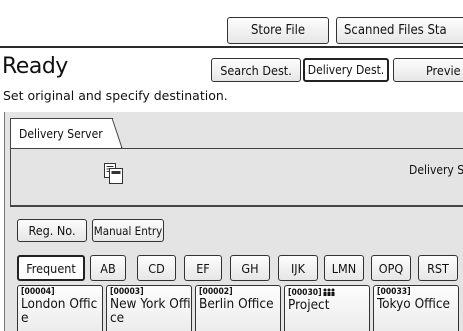  I want to click on delivery-dest-button: Delivery Dest., so click(346, 70).